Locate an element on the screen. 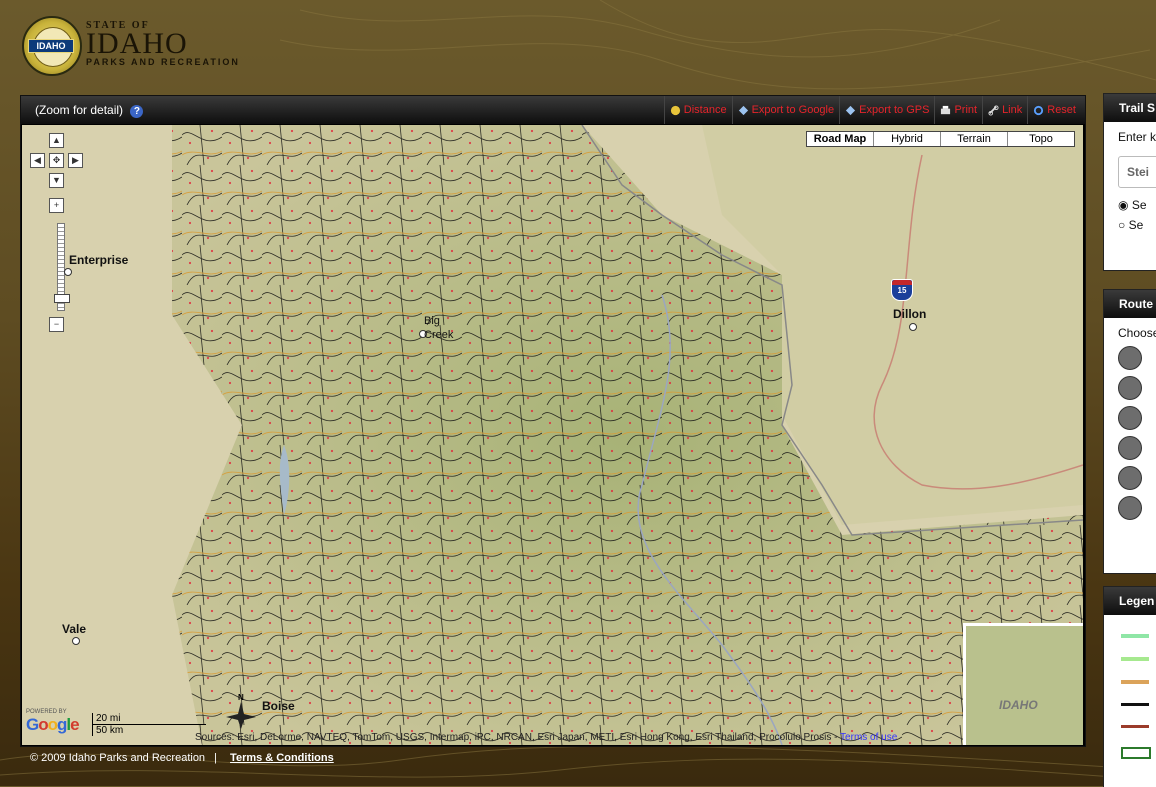  zoom-out-button: − is located at coordinates (56, 324).